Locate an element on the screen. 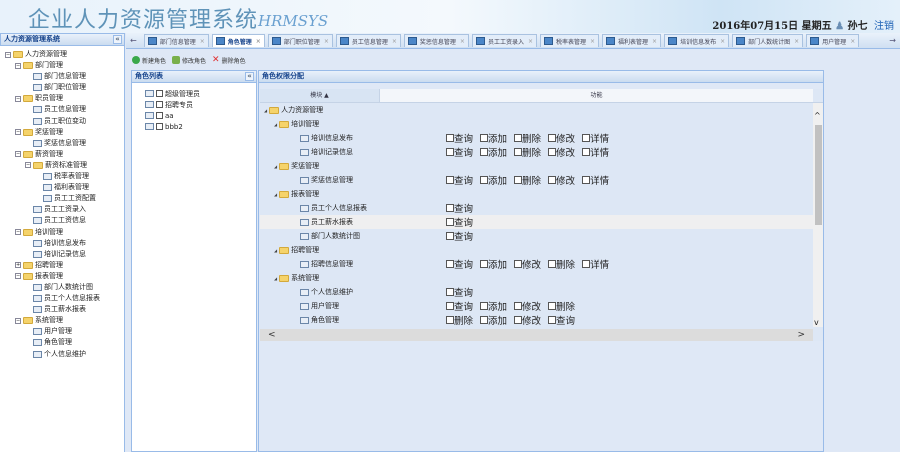 The image size is (900, 452). scroll-up-icon: ^ is located at coordinates (817, 115).